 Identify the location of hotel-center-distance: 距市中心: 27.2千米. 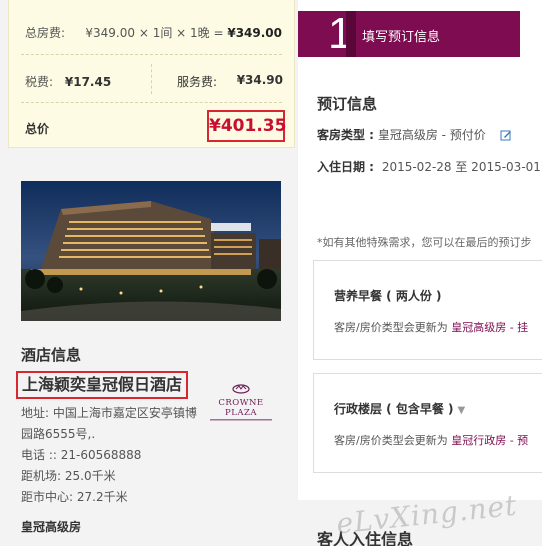
(74, 497).